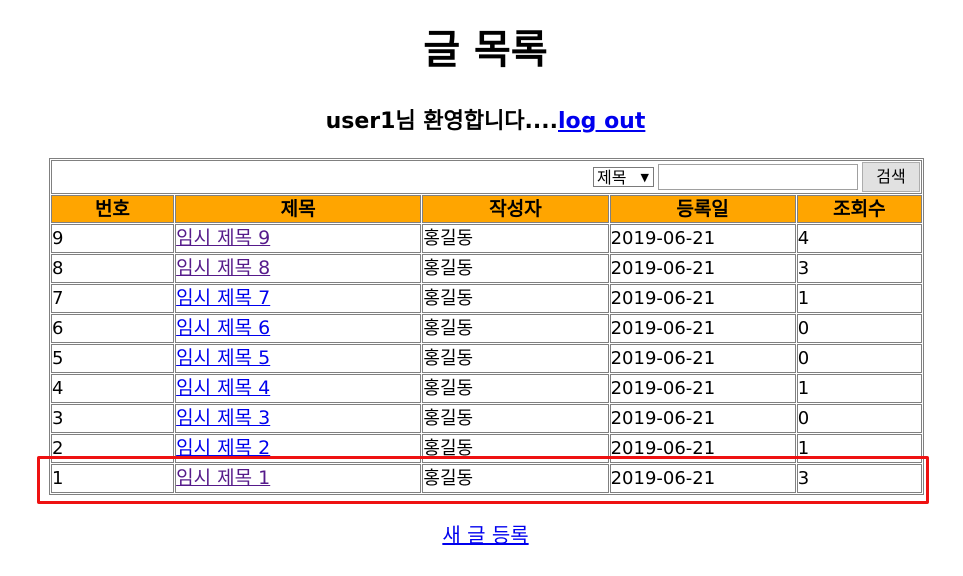 The height and width of the screenshot is (576, 963). I want to click on search-bar: 제목 ▼ 검색, so click(486, 177).